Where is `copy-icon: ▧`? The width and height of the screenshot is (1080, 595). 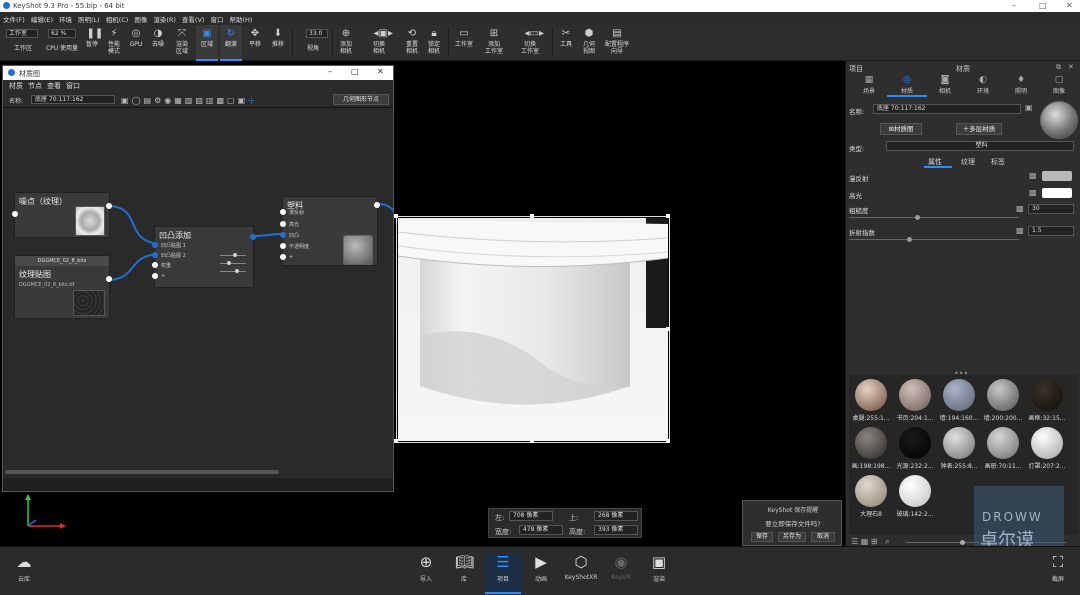 copy-icon: ▧ is located at coordinates (190, 100).